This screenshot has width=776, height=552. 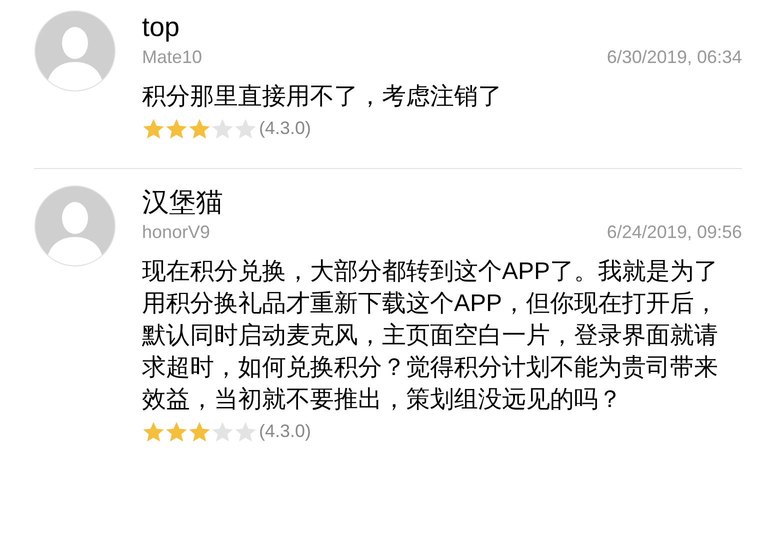 I want to click on reviewer-name: 汉堡猫, so click(x=183, y=202).